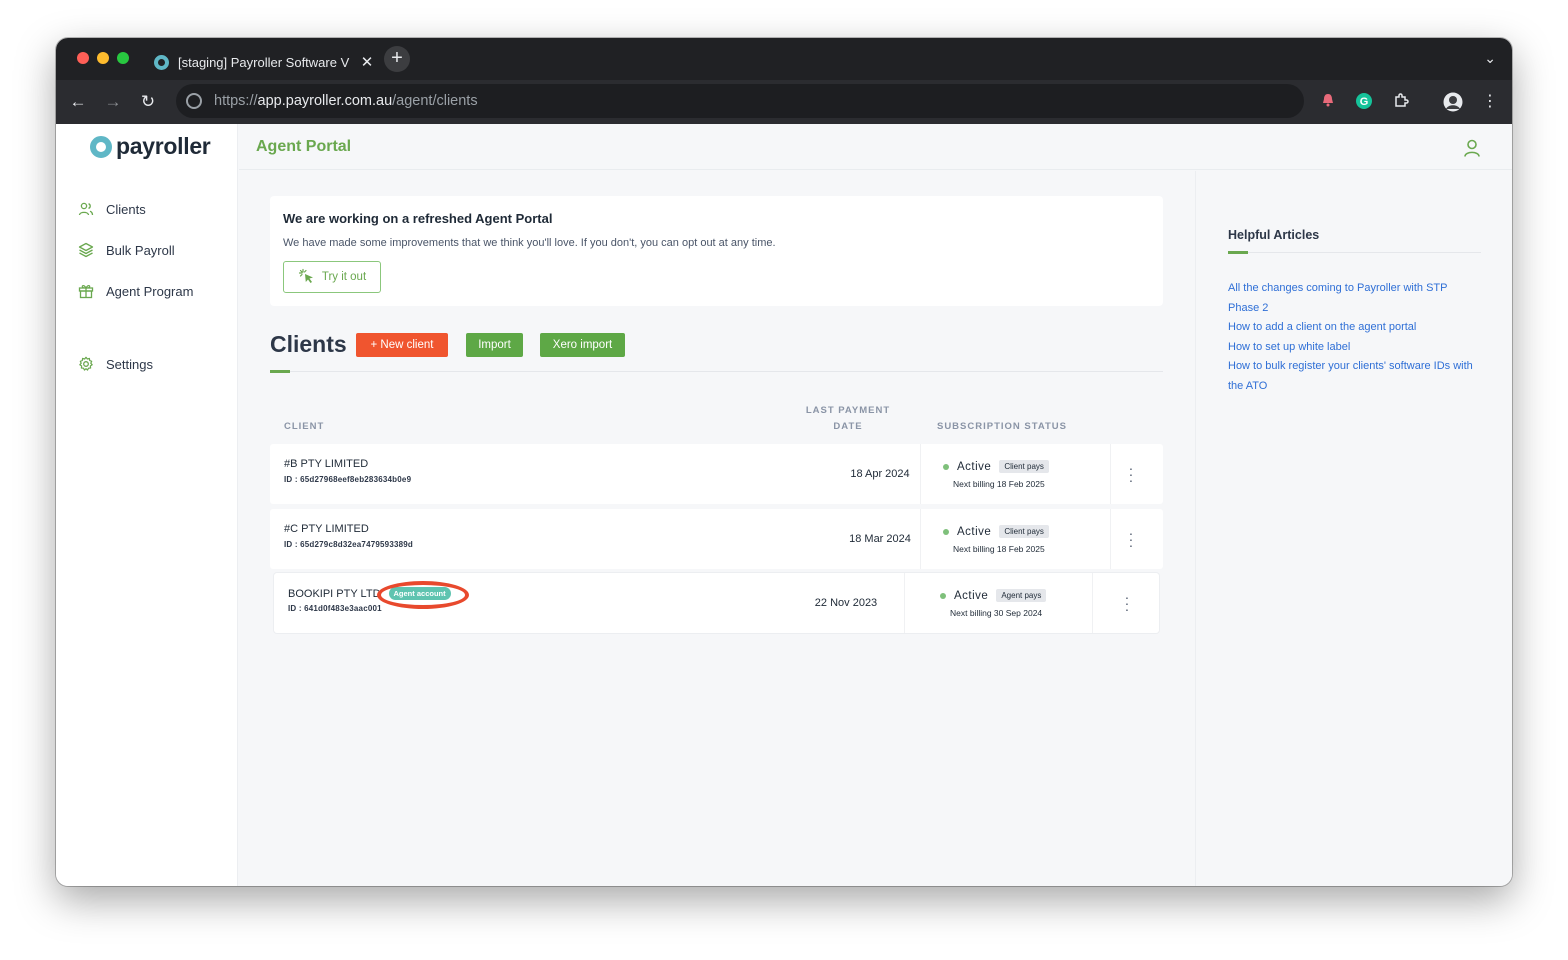 The width and height of the screenshot is (1568, 960). I want to click on xero-import-button: Xero import, so click(582, 345).